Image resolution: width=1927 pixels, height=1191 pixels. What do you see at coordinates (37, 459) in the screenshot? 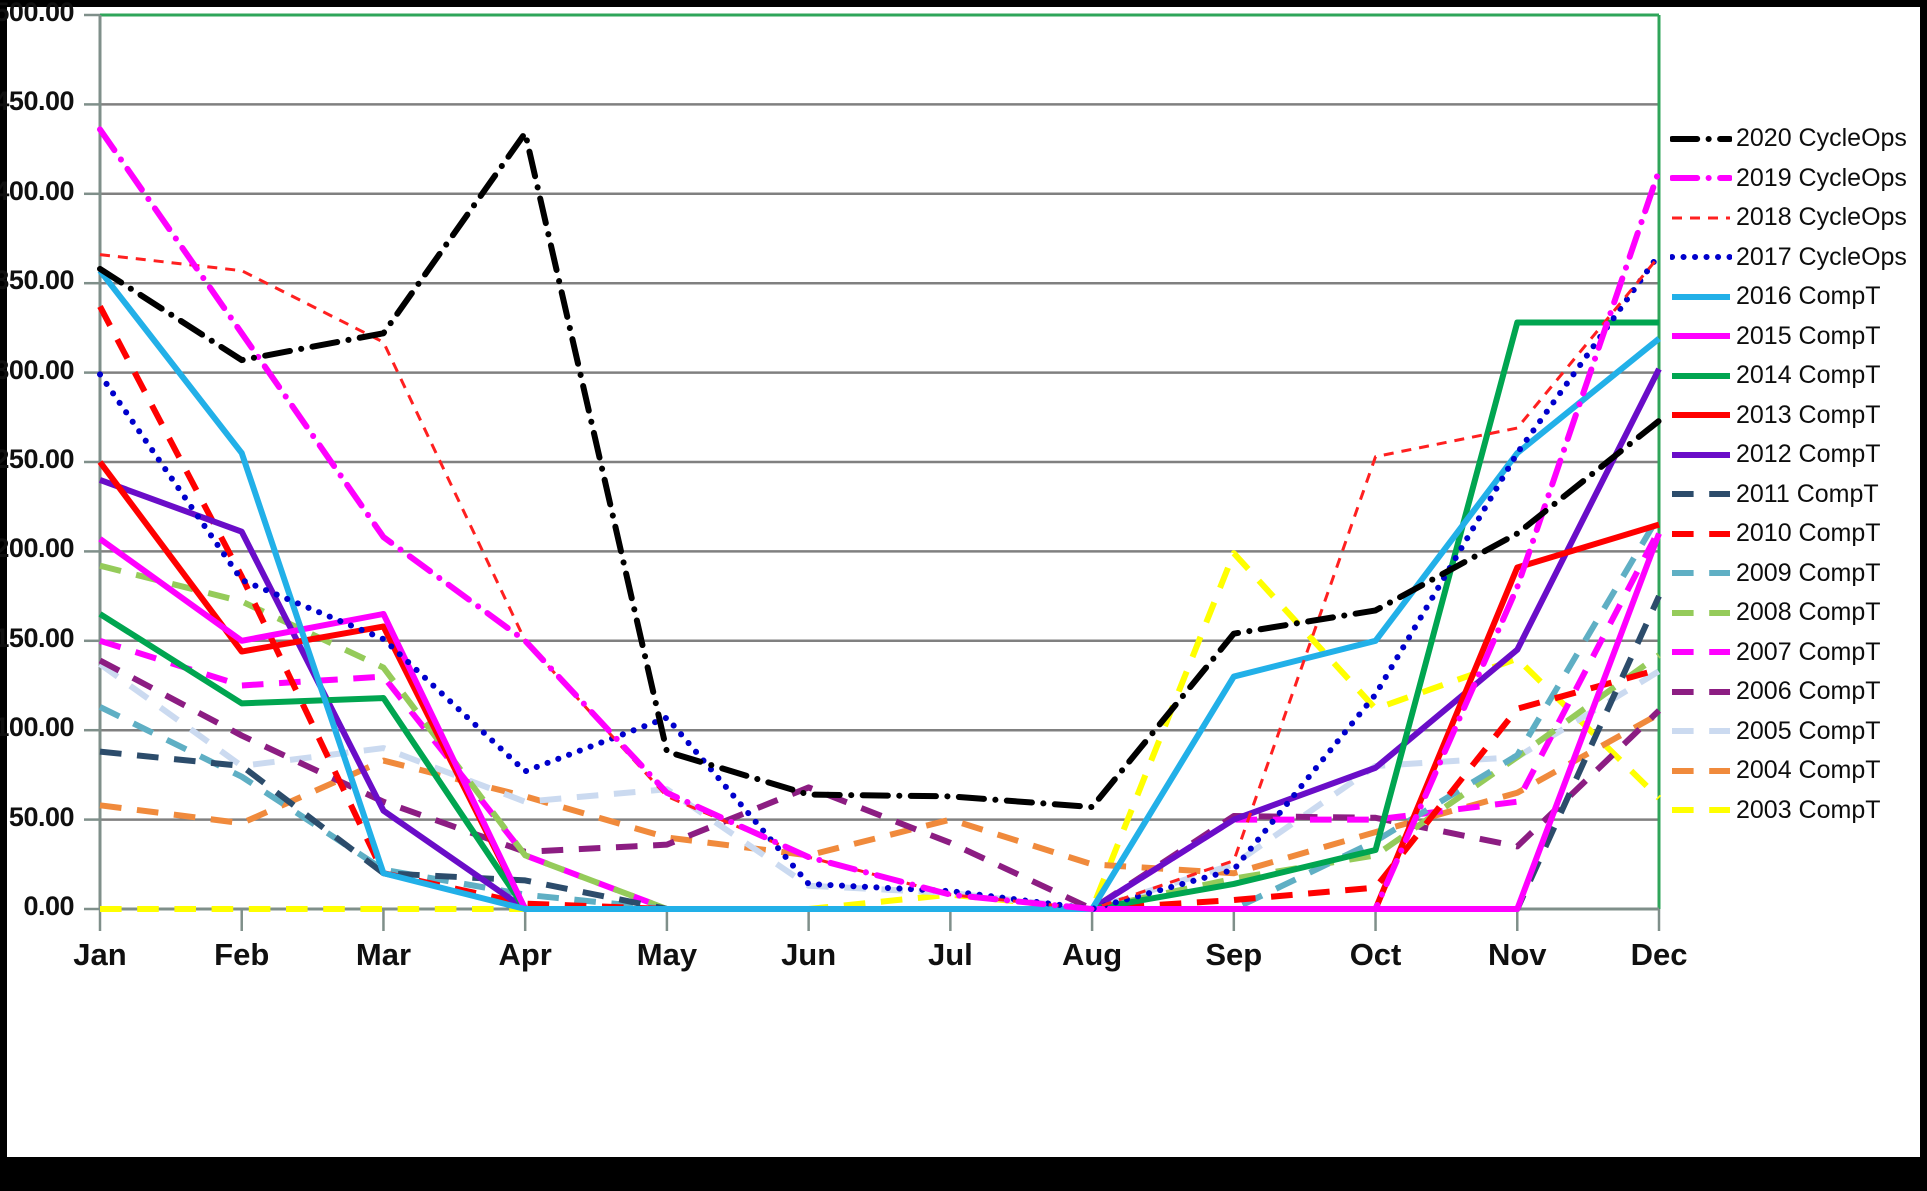
I see `y-tick-label: 250.00` at bounding box center [37, 459].